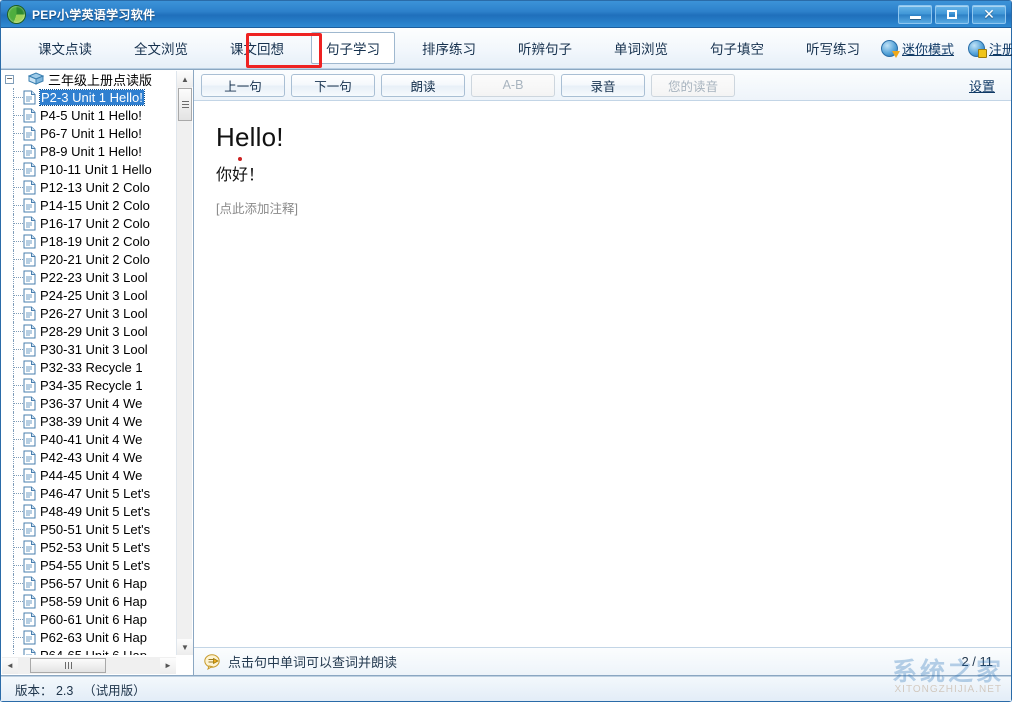  I want to click on settings-link: 设置, so click(982, 85).